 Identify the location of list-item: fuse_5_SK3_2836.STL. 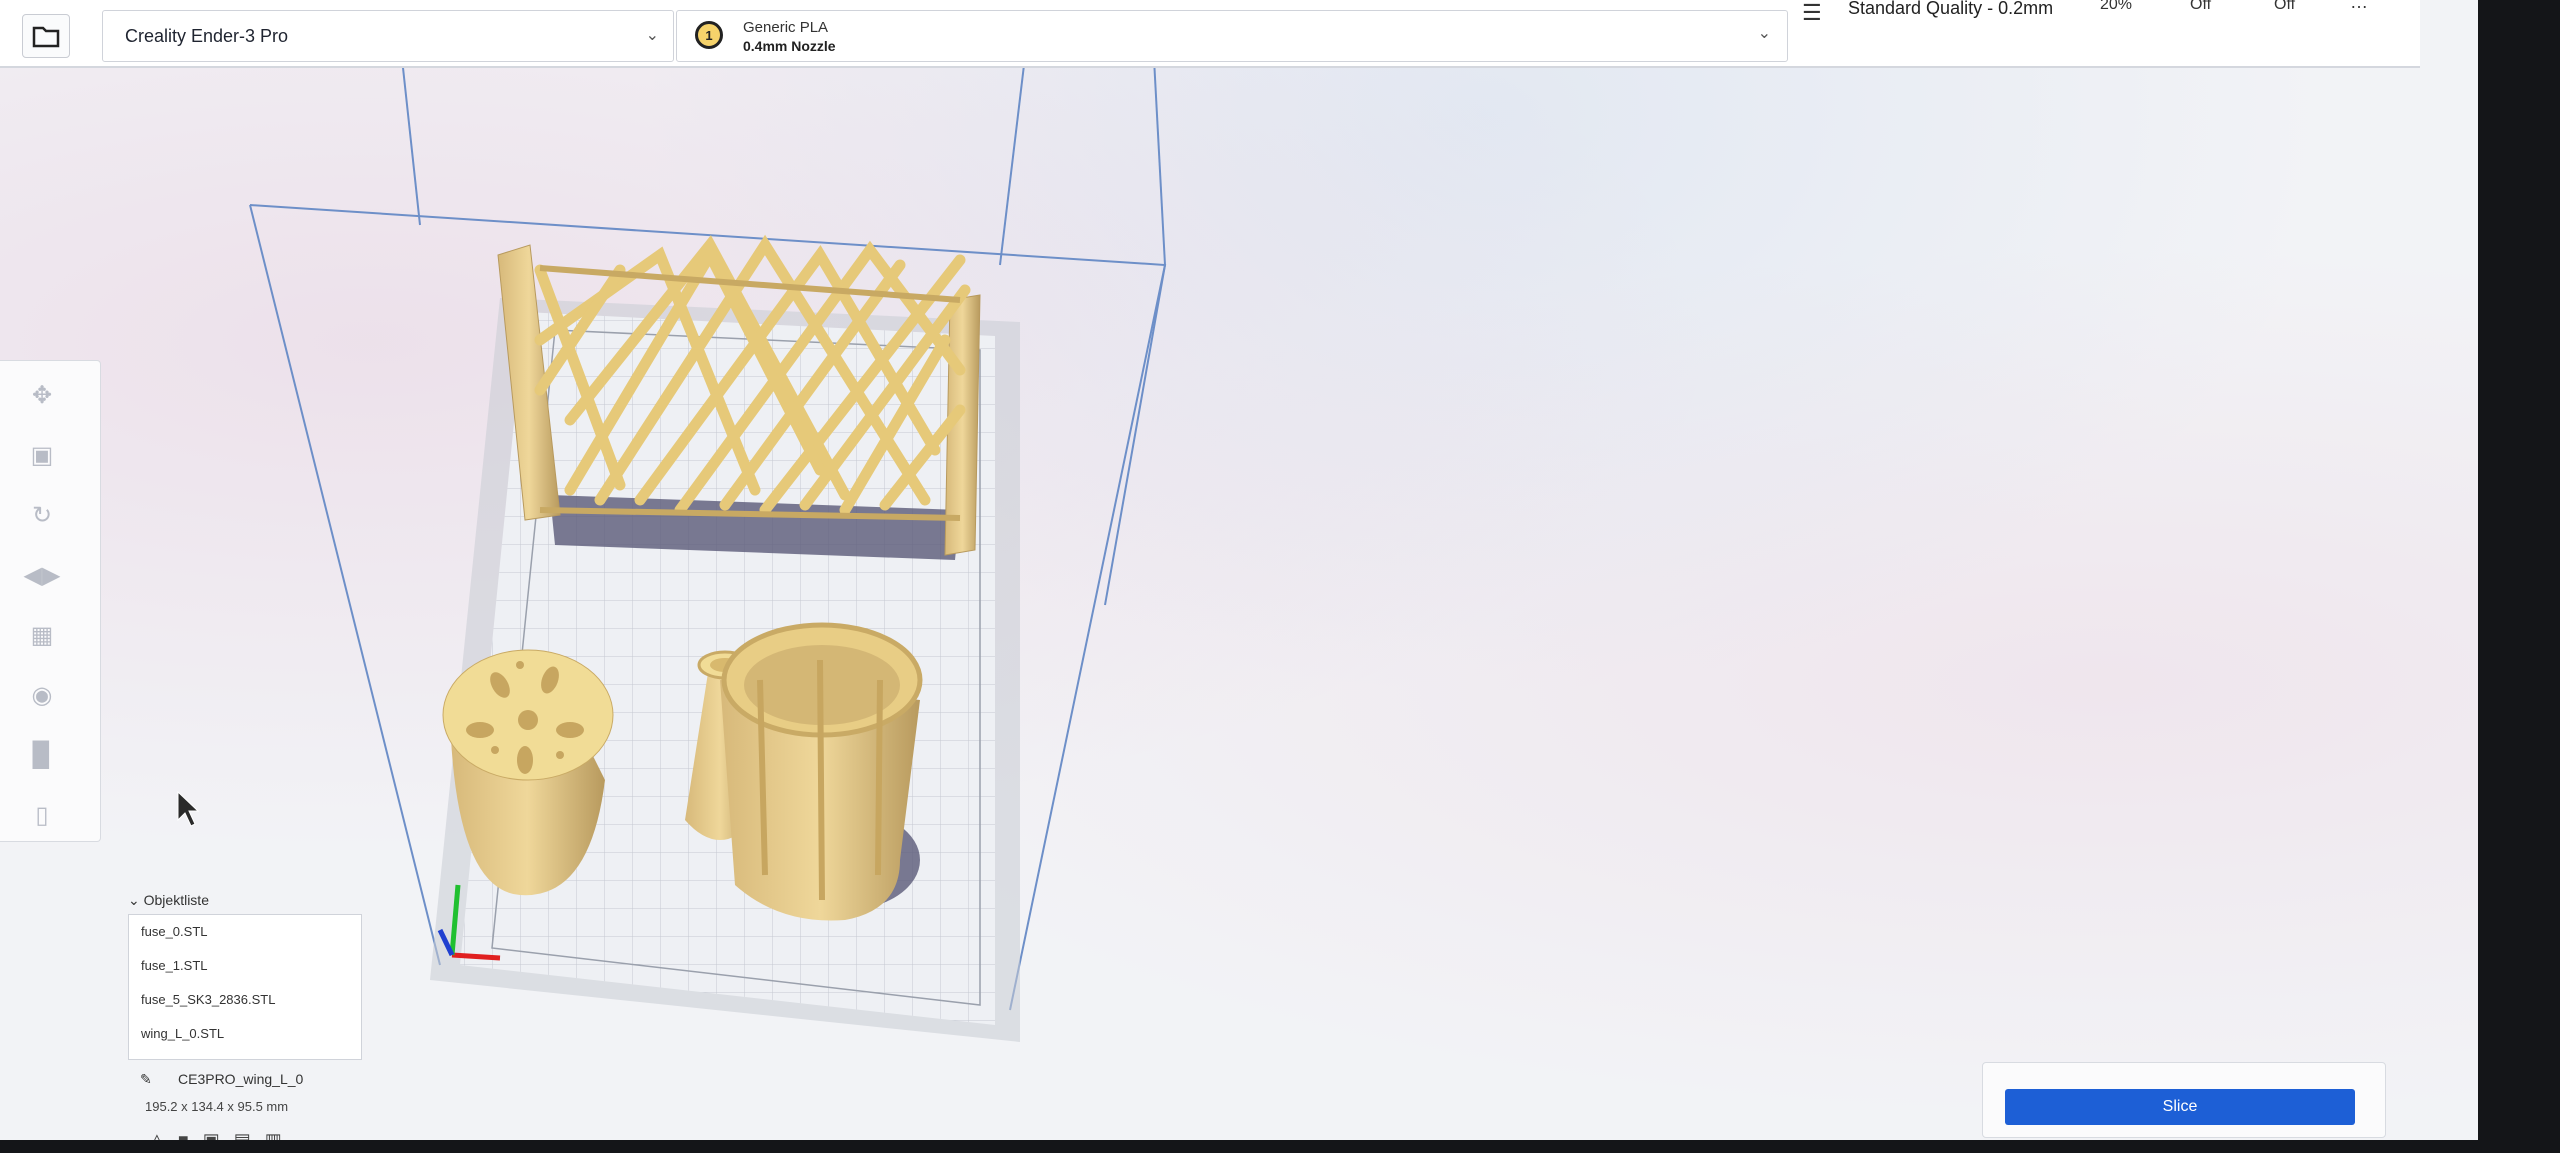
(245, 1000).